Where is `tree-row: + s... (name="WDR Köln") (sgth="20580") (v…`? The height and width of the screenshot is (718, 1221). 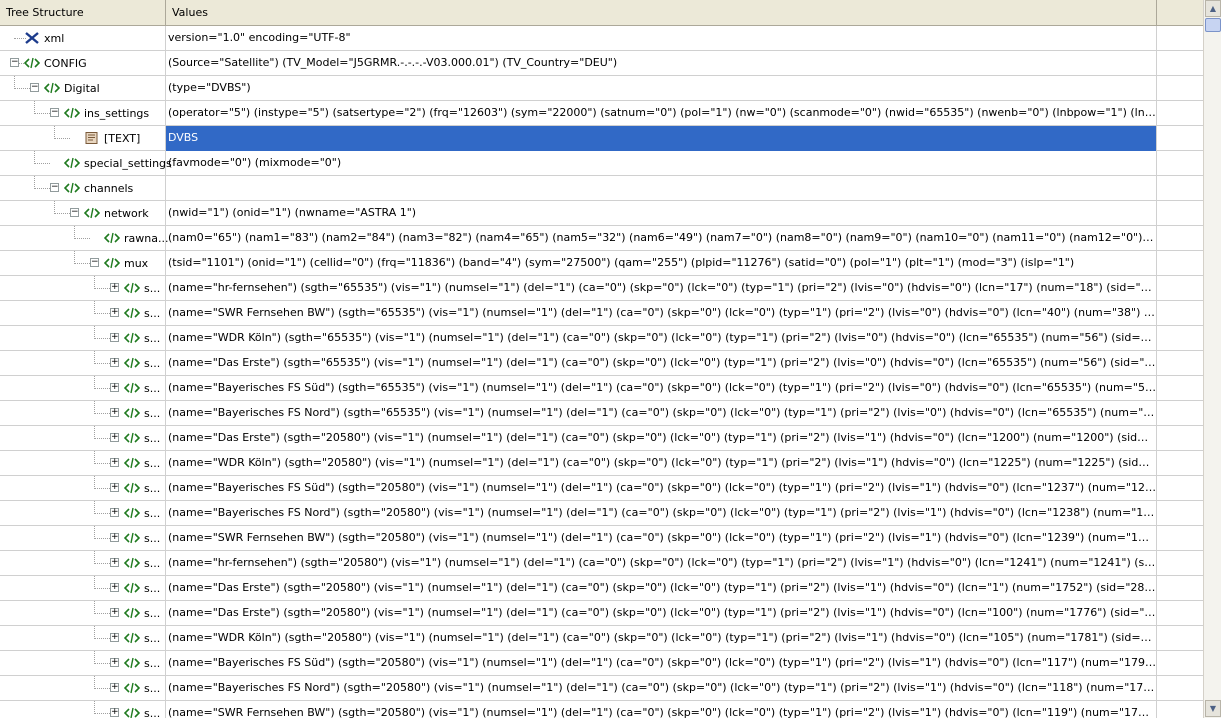
tree-row: + s... (name="WDR Köln") (sgth="20580") (v… is located at coordinates (601, 463).